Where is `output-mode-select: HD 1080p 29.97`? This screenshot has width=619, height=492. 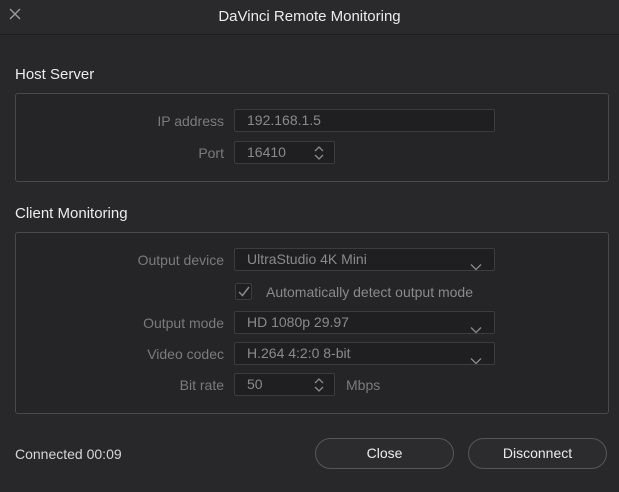 output-mode-select: HD 1080p 29.97 is located at coordinates (364, 322).